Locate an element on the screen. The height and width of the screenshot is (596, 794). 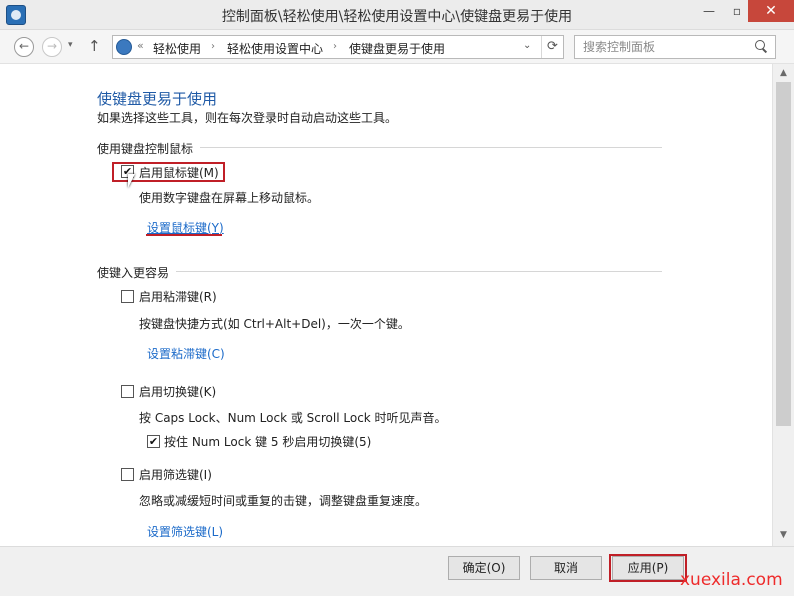
navigation-bar: ← → ▾ ↑ « 轻松使用 › 轻松使用设置中心 › 使键盘更易于使用 ⌄ ⟳ is located at coordinates (397, 47).